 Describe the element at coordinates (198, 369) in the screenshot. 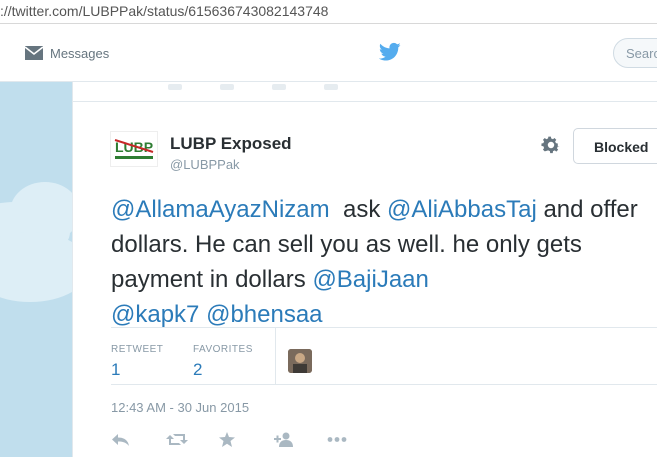

I see `favorites-count: 2` at that location.